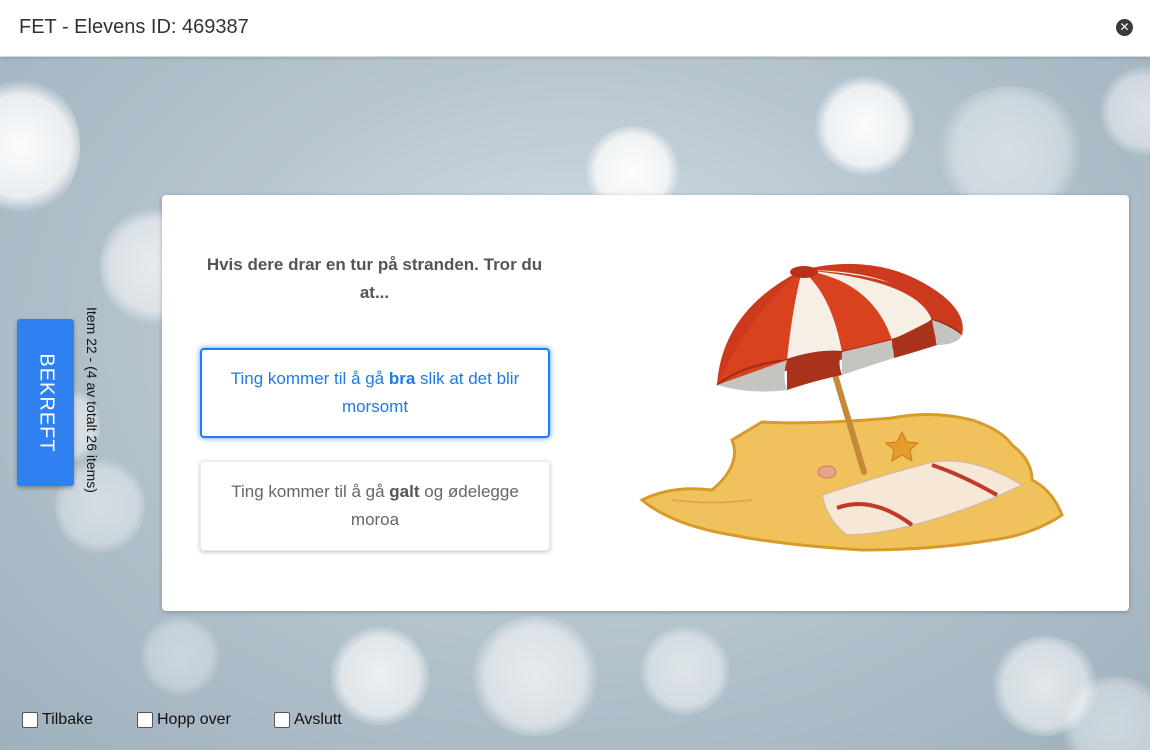 The height and width of the screenshot is (750, 1150). I want to click on item-counter: Item 22 - (4 av totalt 26 items), so click(92, 400).